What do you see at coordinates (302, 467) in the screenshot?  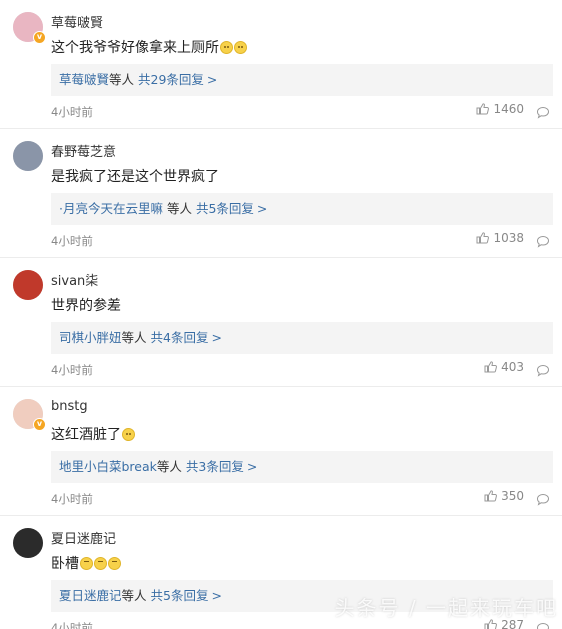 I see `reply-summary: 地里小白菜break等人 共3条回复 >` at bounding box center [302, 467].